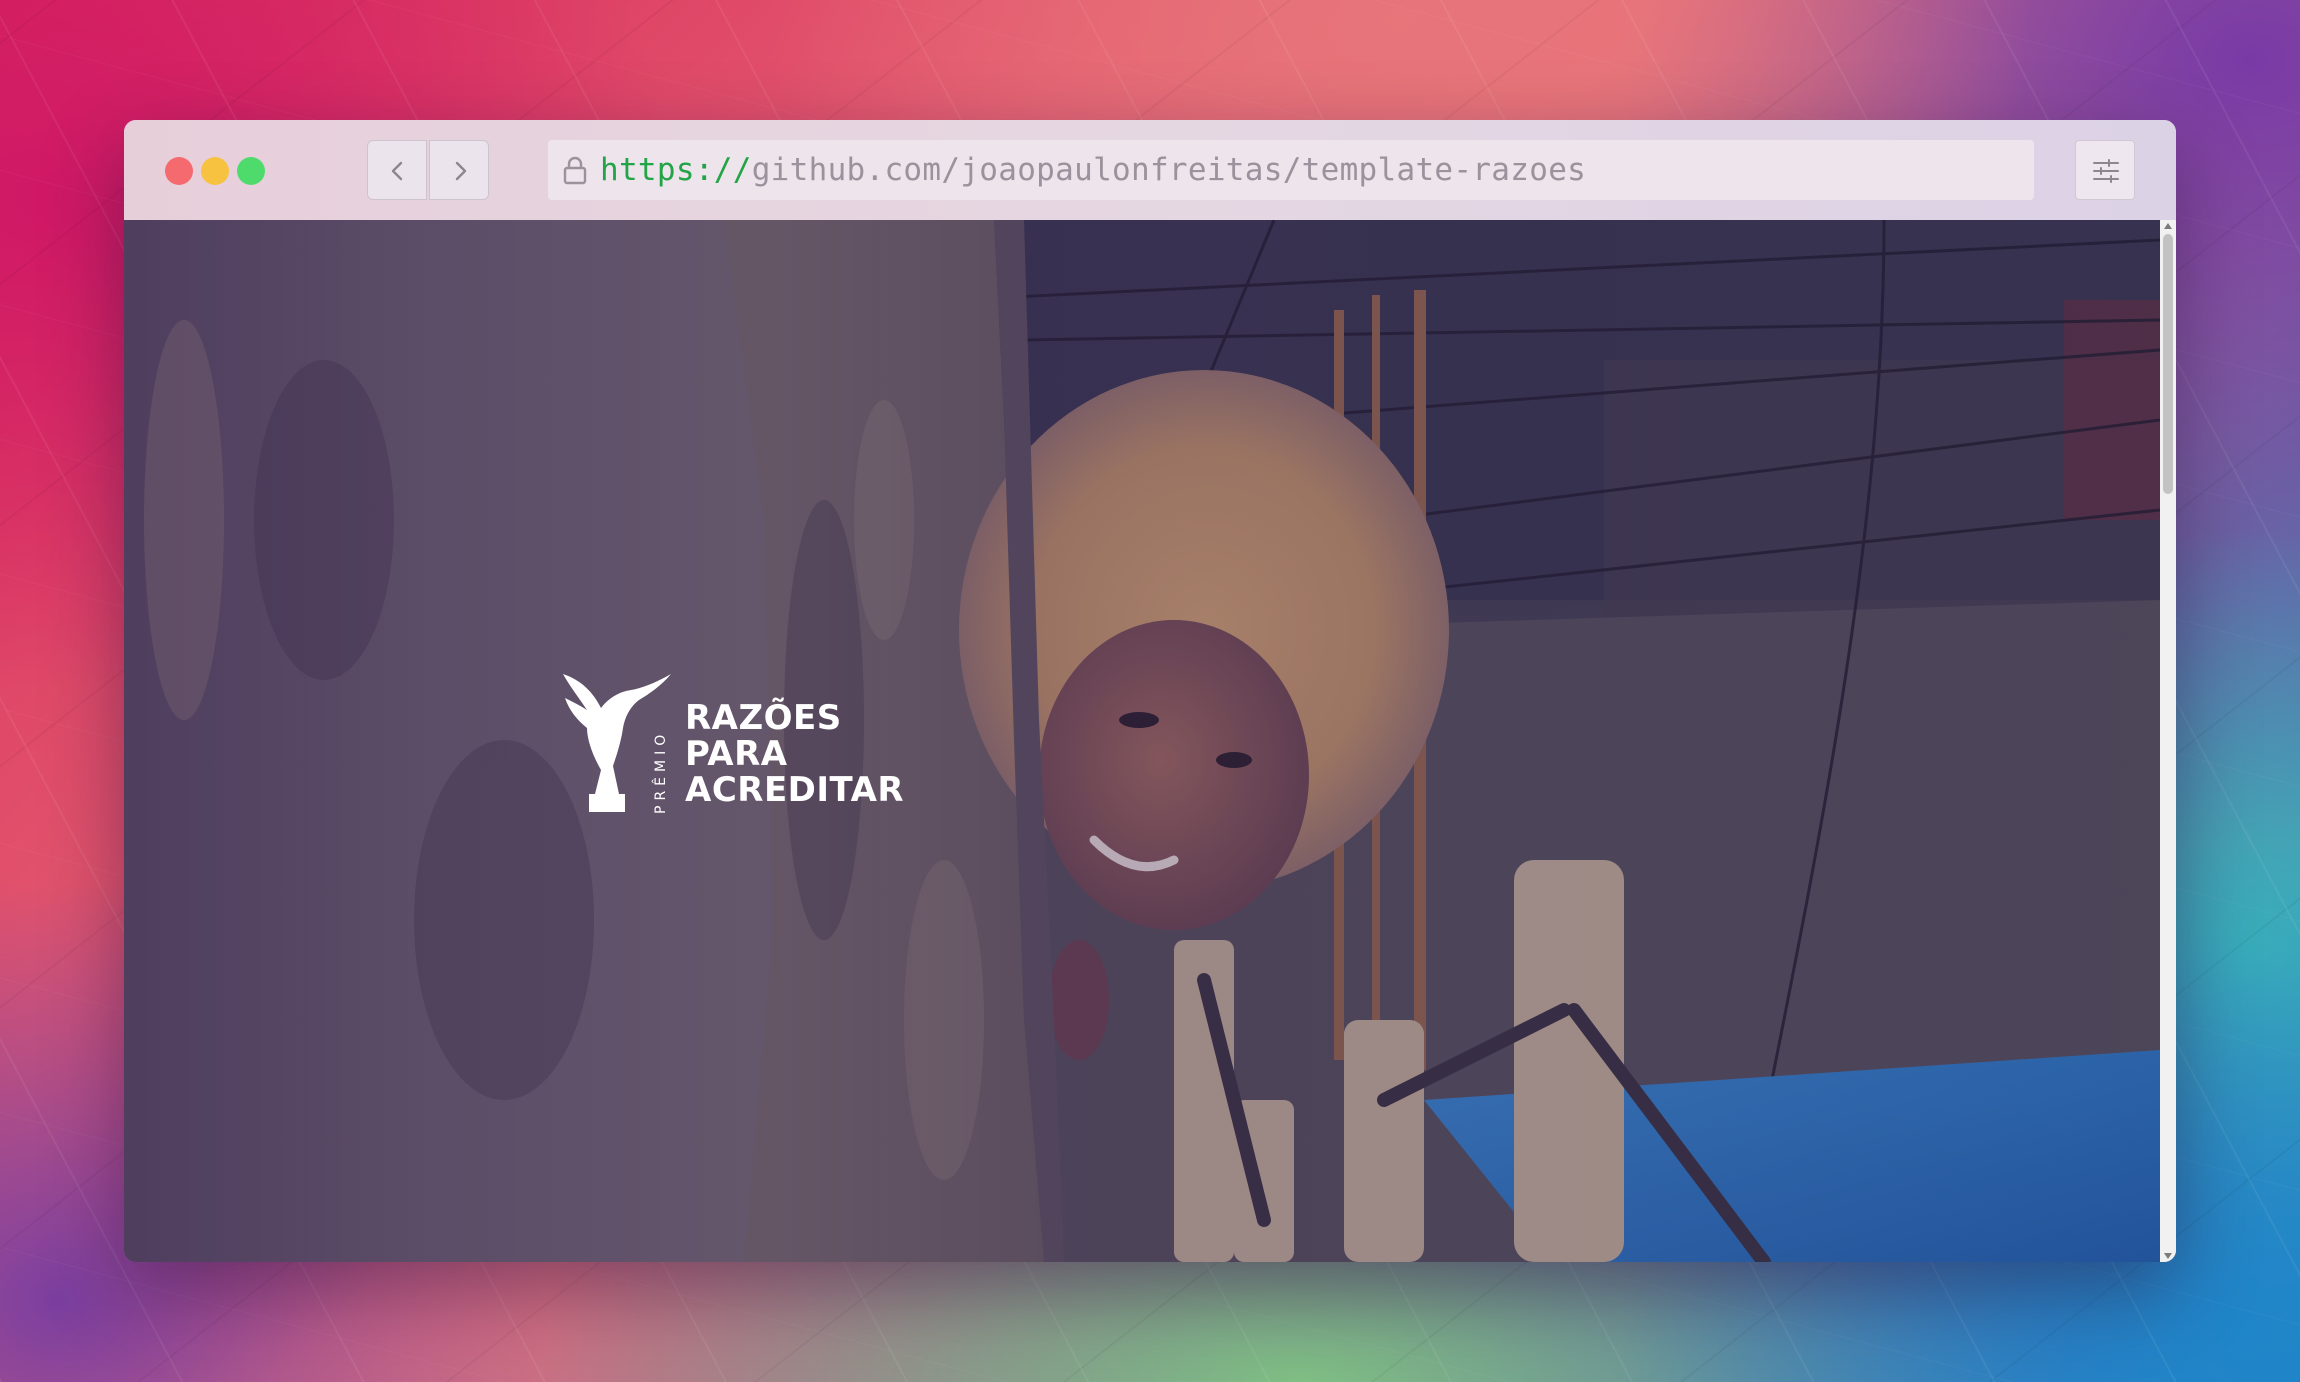 This screenshot has width=2300, height=1382. I want to click on logo-line-razoes: RAZÕES, so click(763, 718).